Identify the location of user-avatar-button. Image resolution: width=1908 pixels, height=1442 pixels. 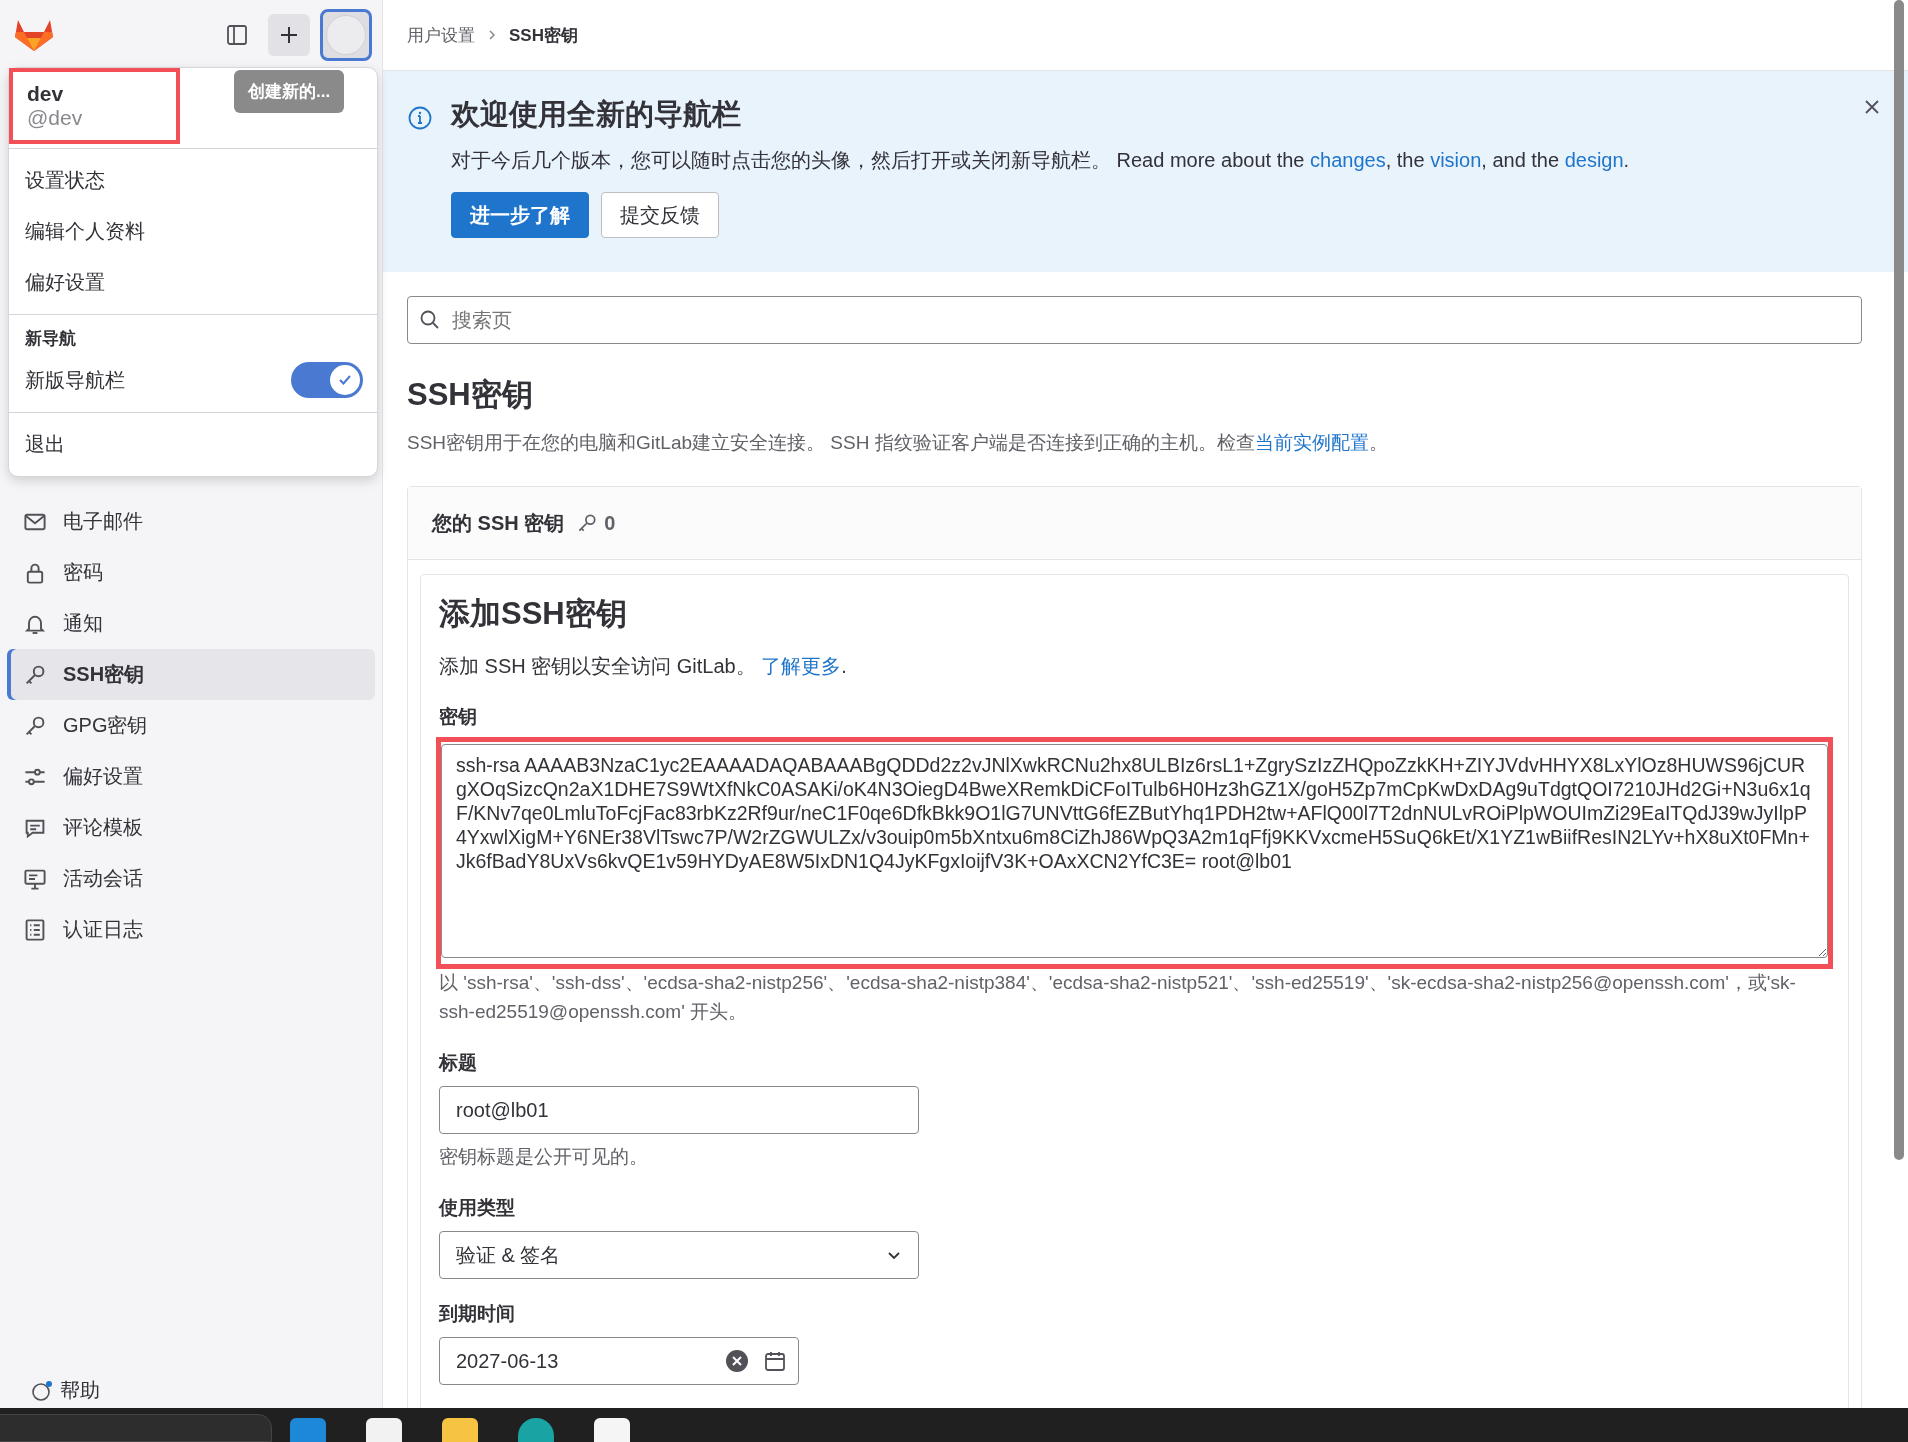
(346, 35).